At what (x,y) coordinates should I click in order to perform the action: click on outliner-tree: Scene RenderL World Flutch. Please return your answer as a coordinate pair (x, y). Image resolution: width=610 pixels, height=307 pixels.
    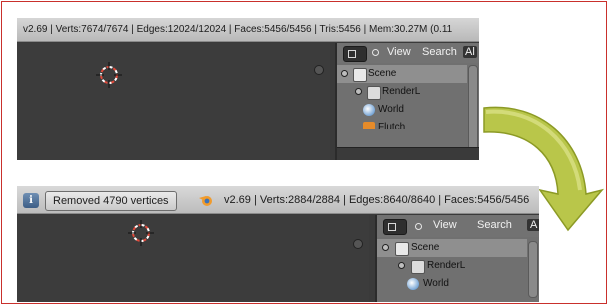
    Looking at the image, I should click on (402, 97).